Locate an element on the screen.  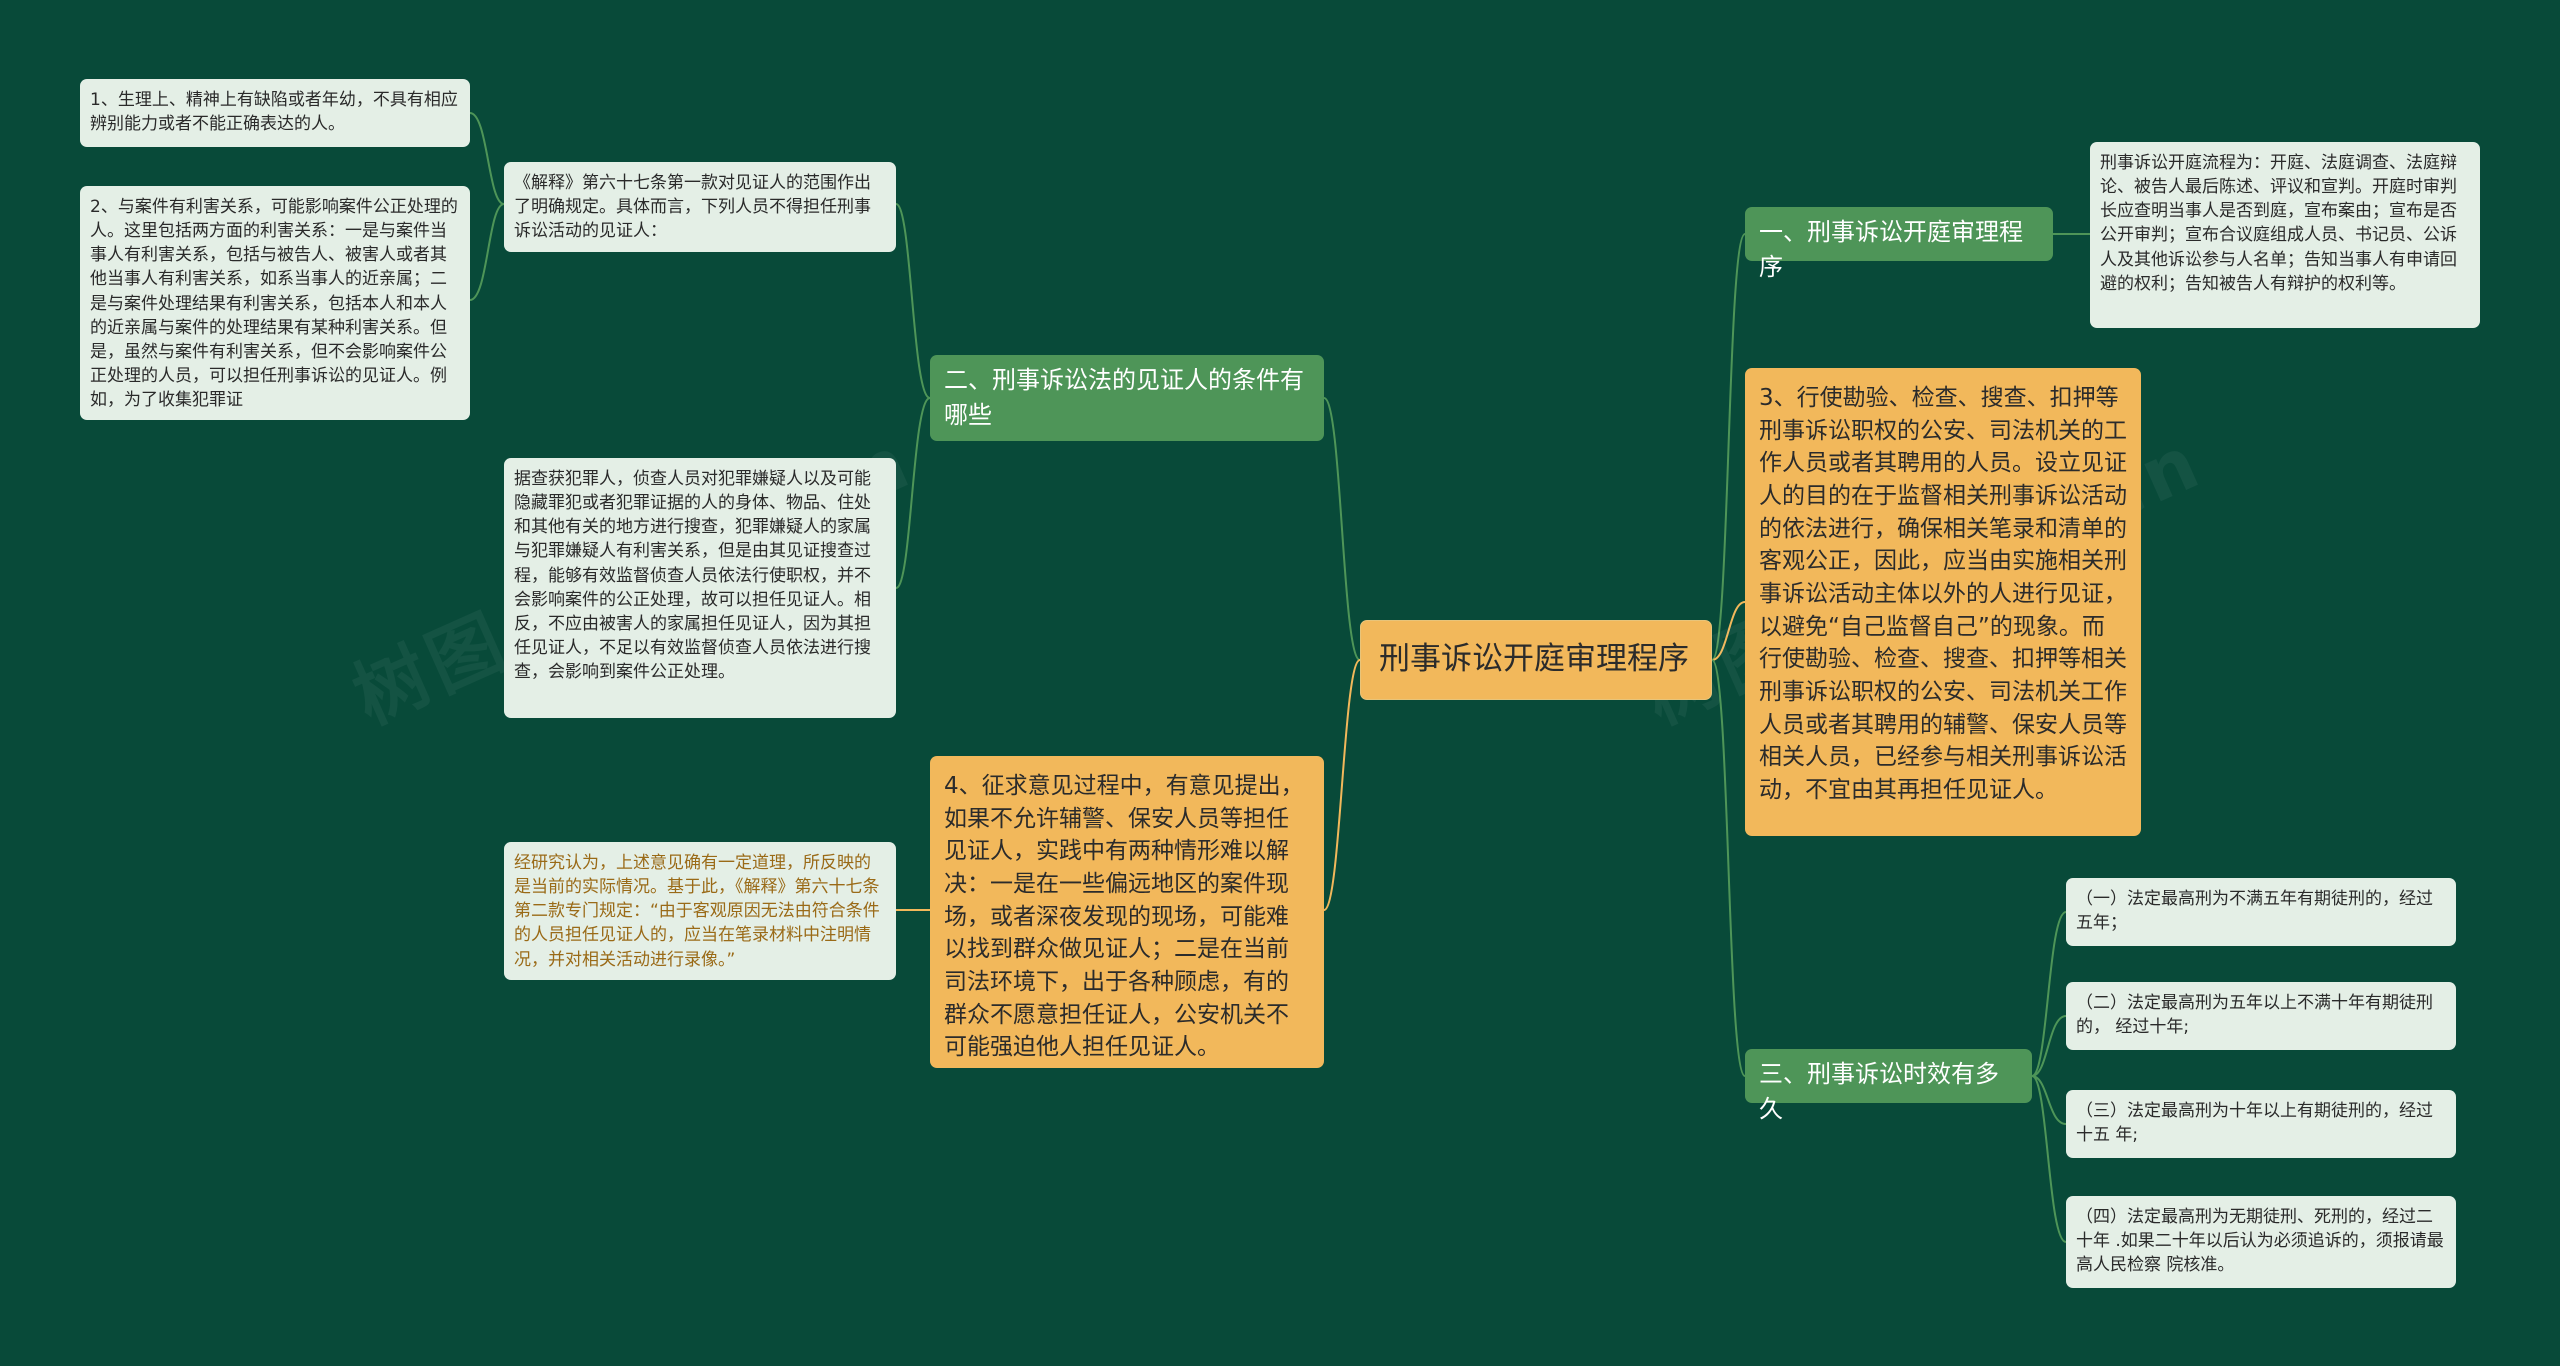
leaf-text: （一）法定最高刑为不满五年有期徒刑的，经过五年； is located at coordinates (2254, 911).